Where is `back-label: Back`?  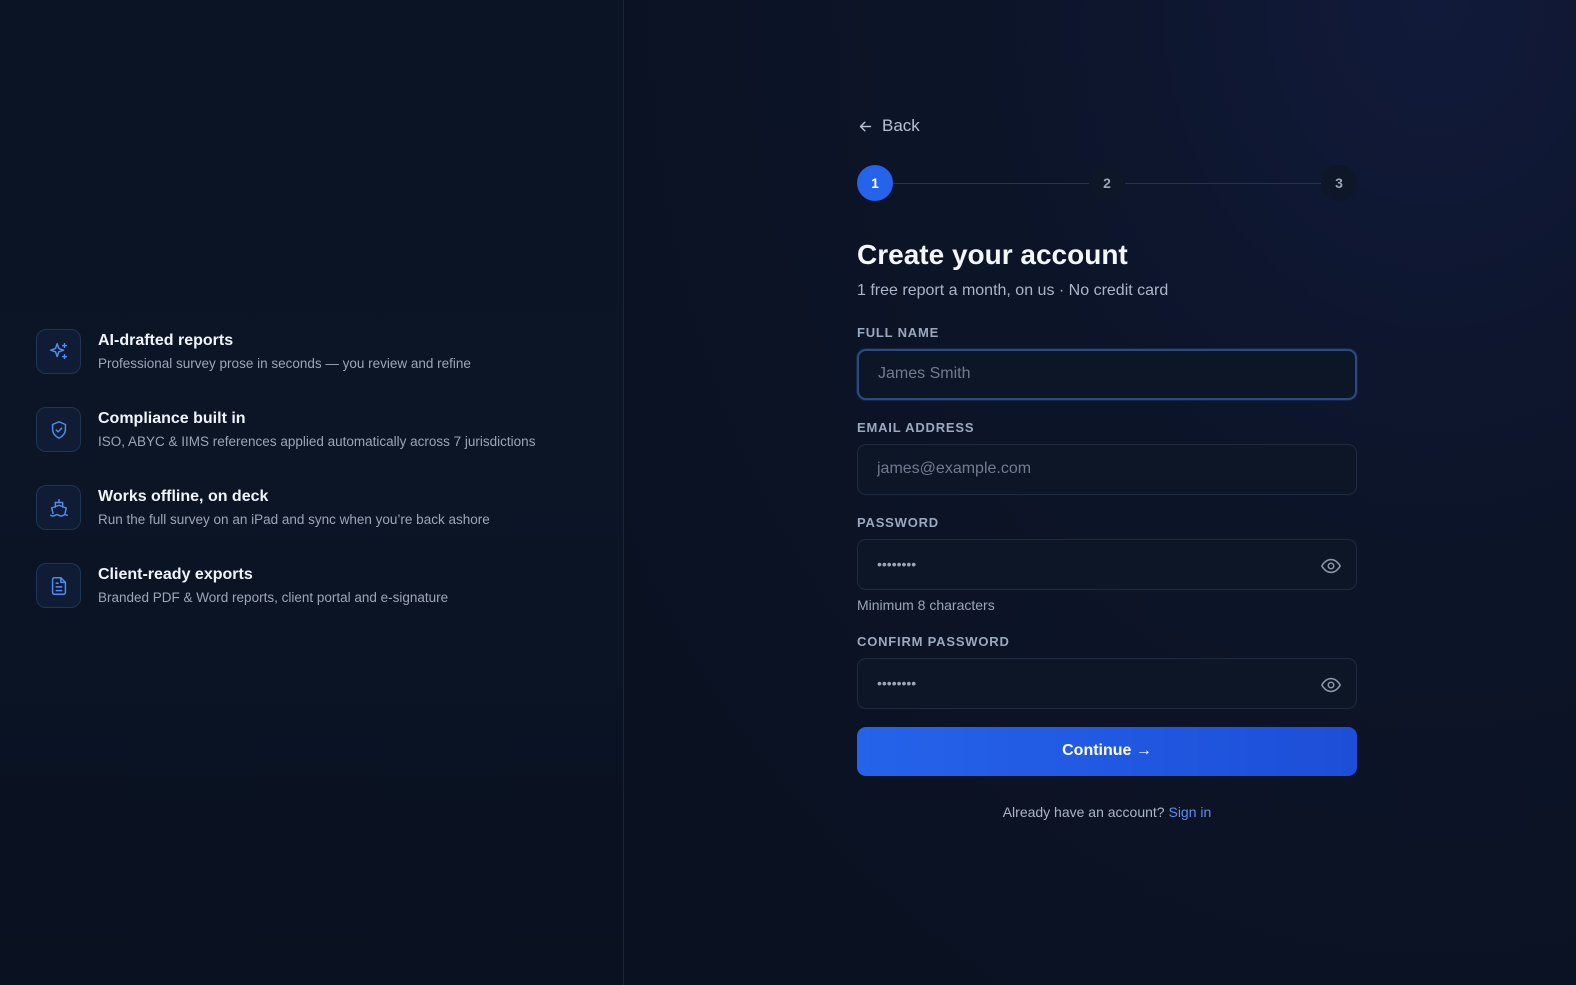 back-label: Back is located at coordinates (901, 125).